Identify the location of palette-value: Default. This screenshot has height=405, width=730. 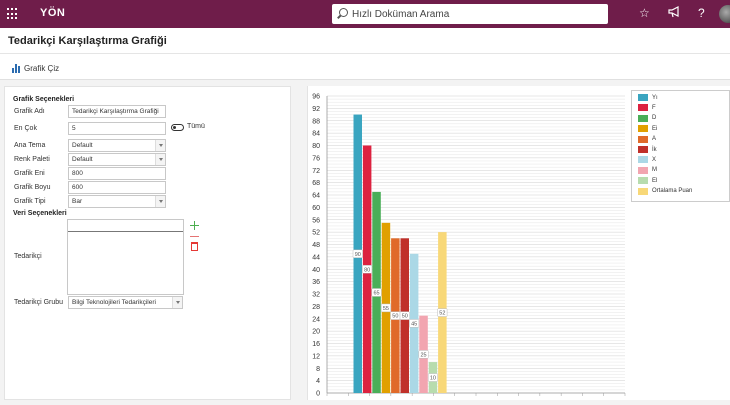
(82, 159).